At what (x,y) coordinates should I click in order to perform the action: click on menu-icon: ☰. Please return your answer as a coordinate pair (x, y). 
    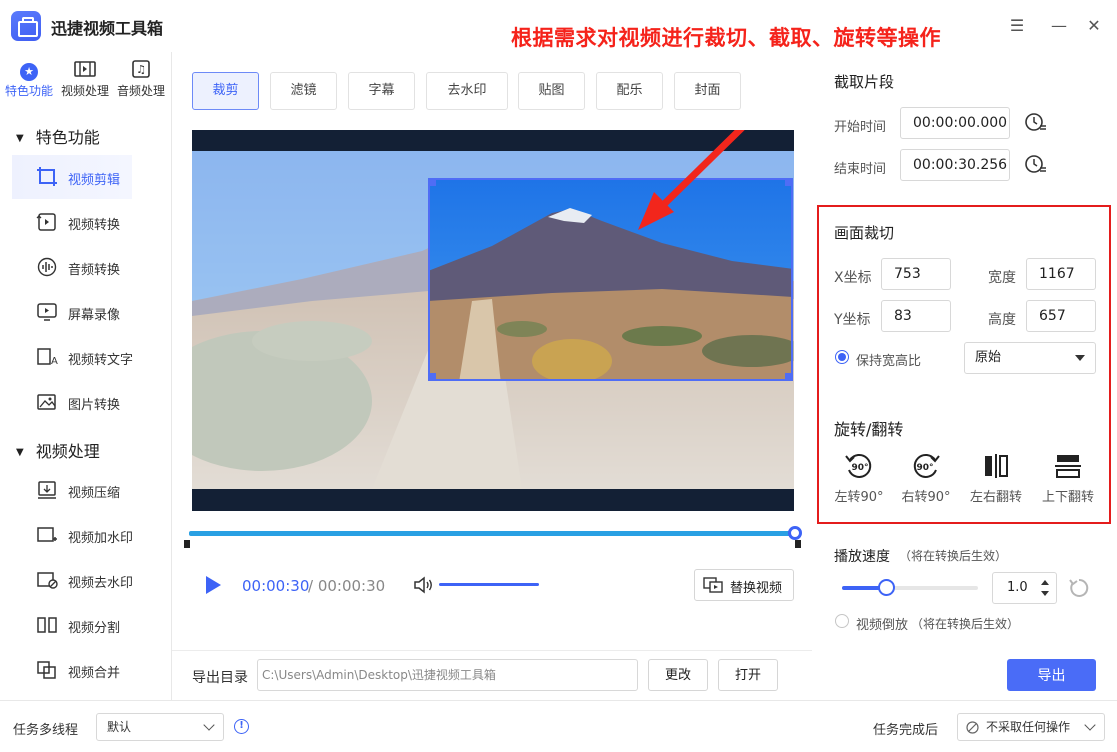
    Looking at the image, I should click on (1017, 26).